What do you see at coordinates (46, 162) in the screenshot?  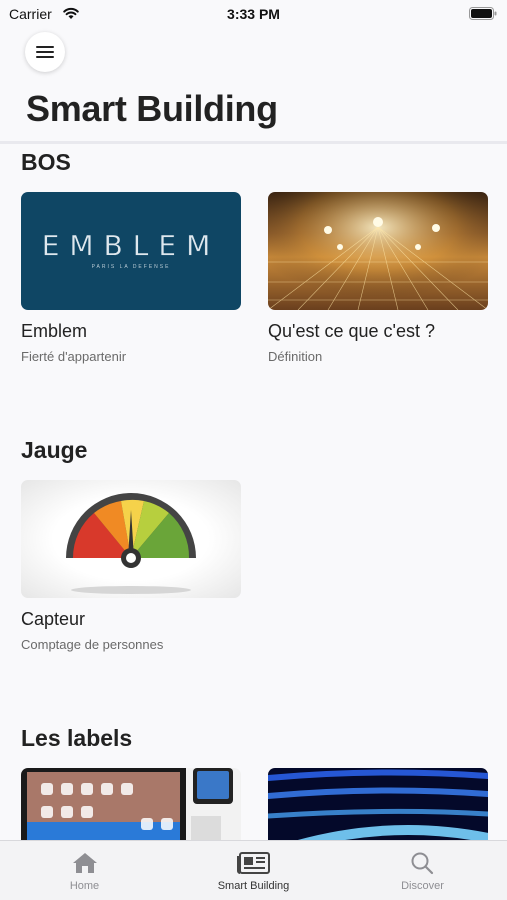 I see `section-title-bos: BOS` at bounding box center [46, 162].